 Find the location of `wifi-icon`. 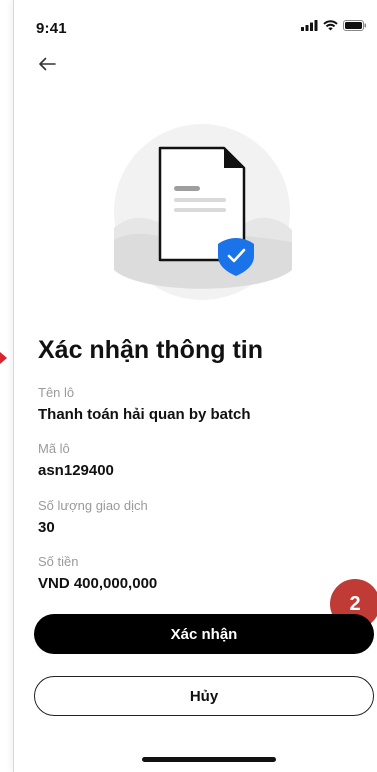

wifi-icon is located at coordinates (330, 25).